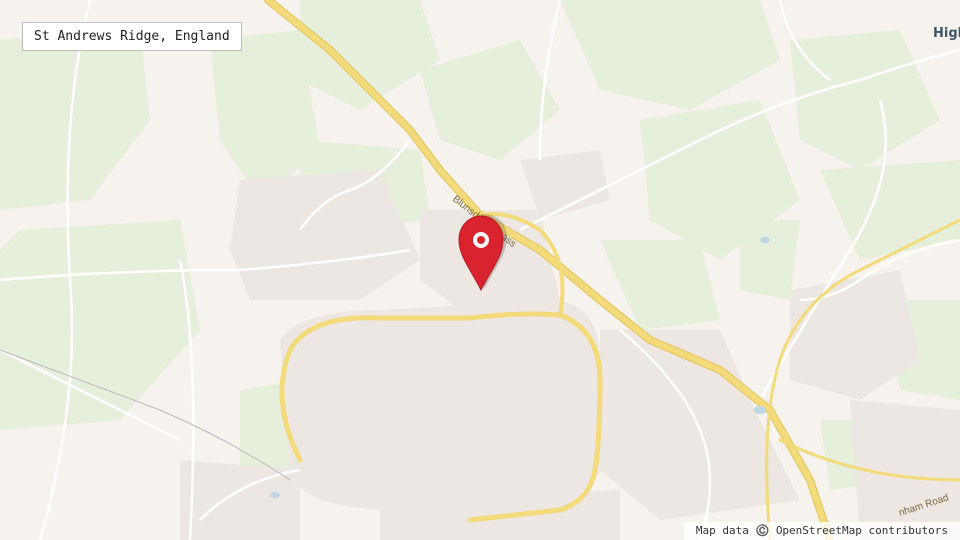 The image size is (960, 540). I want to click on town-label-high: High, so click(946, 33).